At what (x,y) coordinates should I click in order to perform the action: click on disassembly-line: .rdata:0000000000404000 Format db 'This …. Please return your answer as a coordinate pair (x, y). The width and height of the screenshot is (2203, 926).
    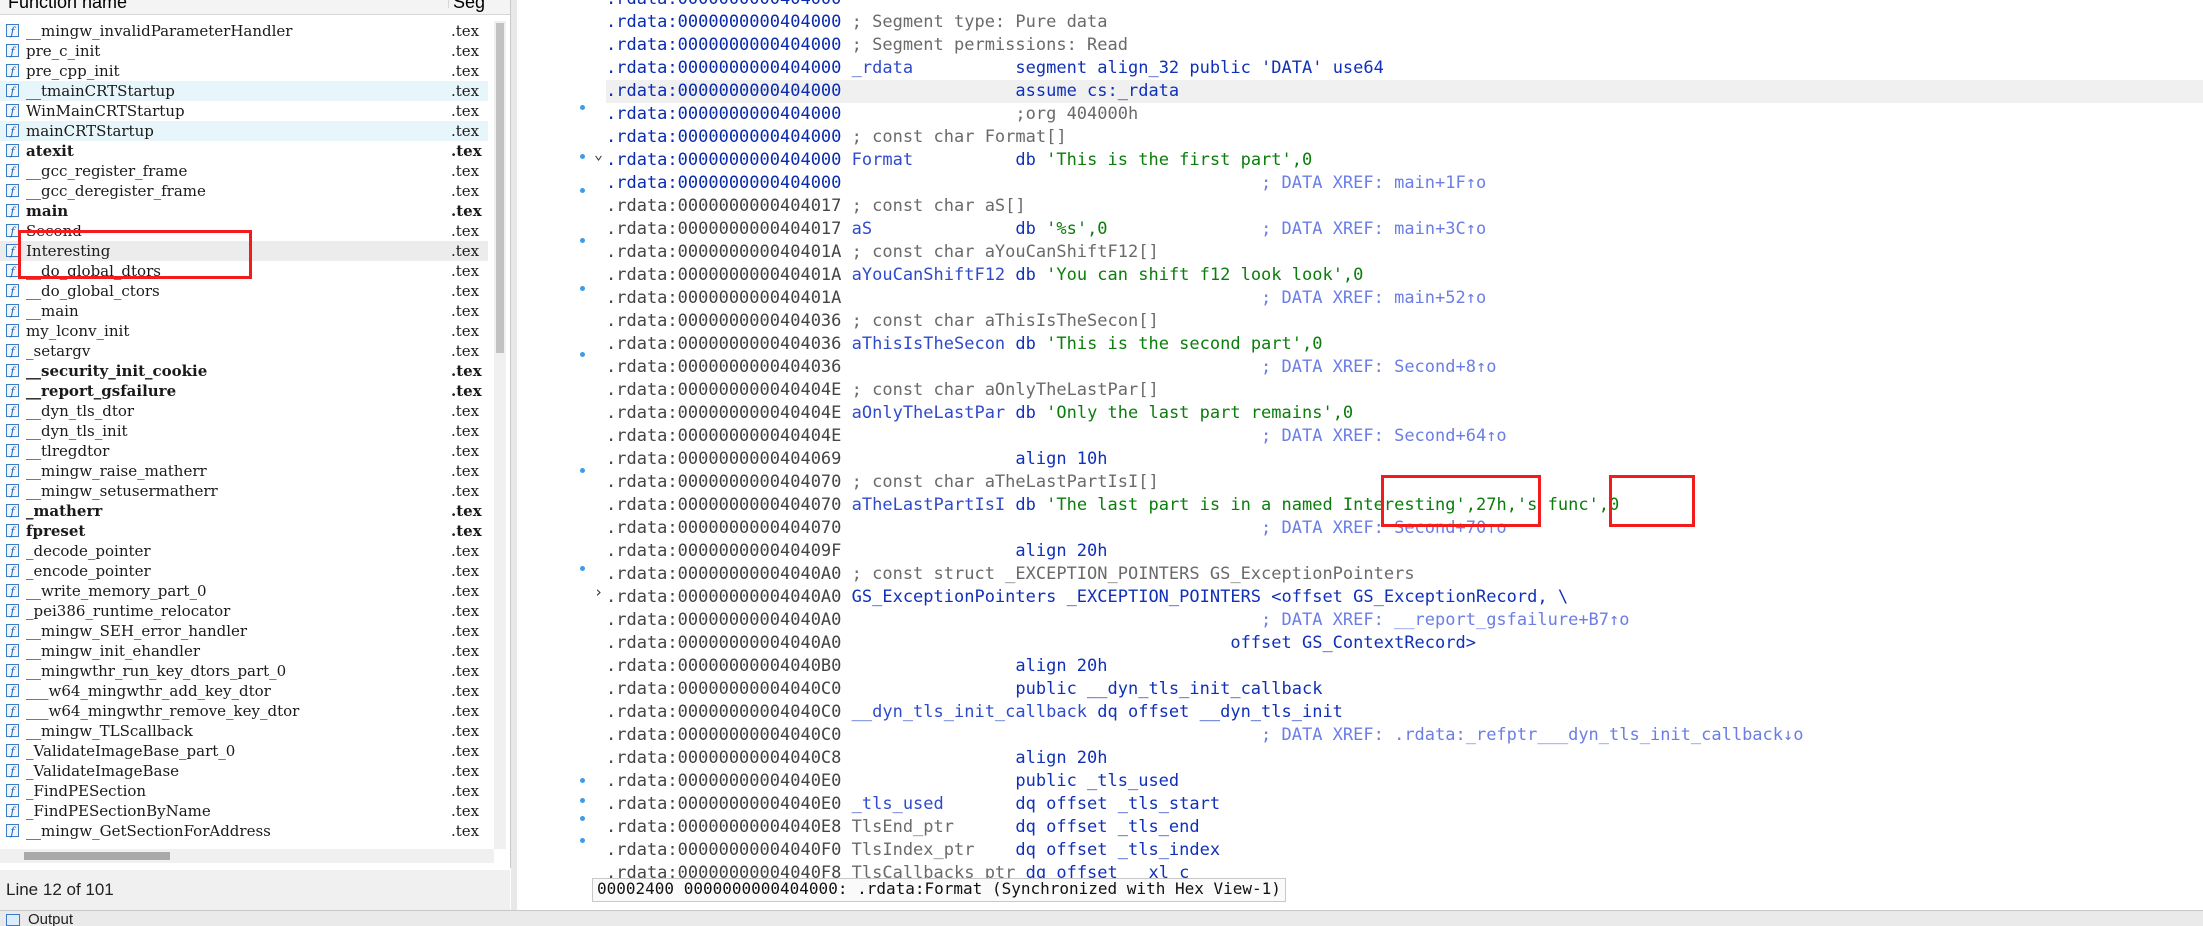
    Looking at the image, I should click on (1404, 160).